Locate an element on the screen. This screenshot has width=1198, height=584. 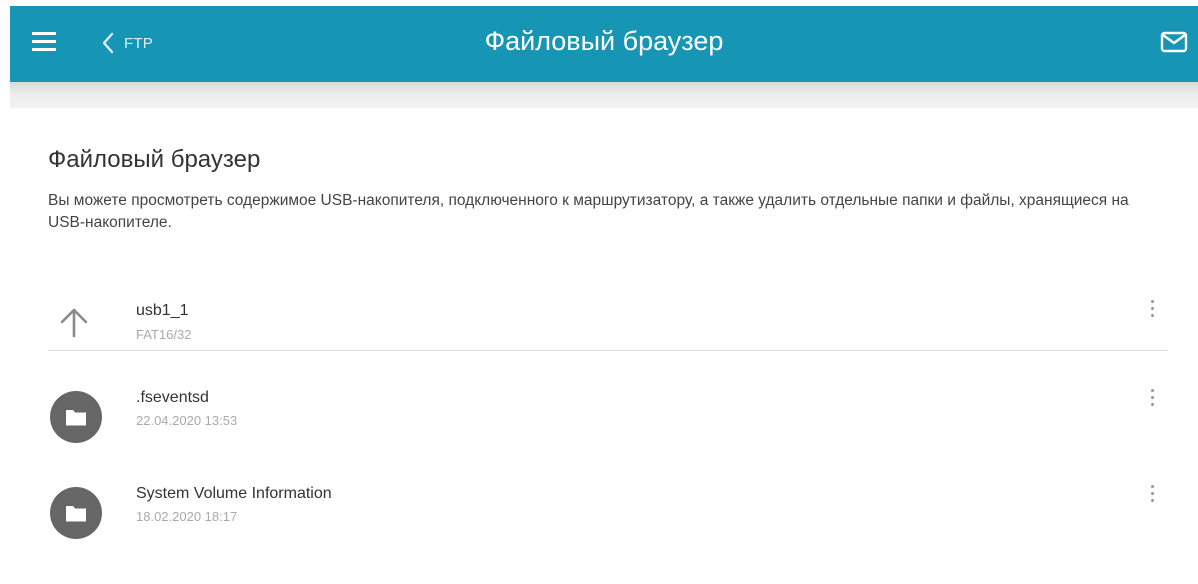
top-app-bar: FTP Файловый браузер is located at coordinates (604, 44).